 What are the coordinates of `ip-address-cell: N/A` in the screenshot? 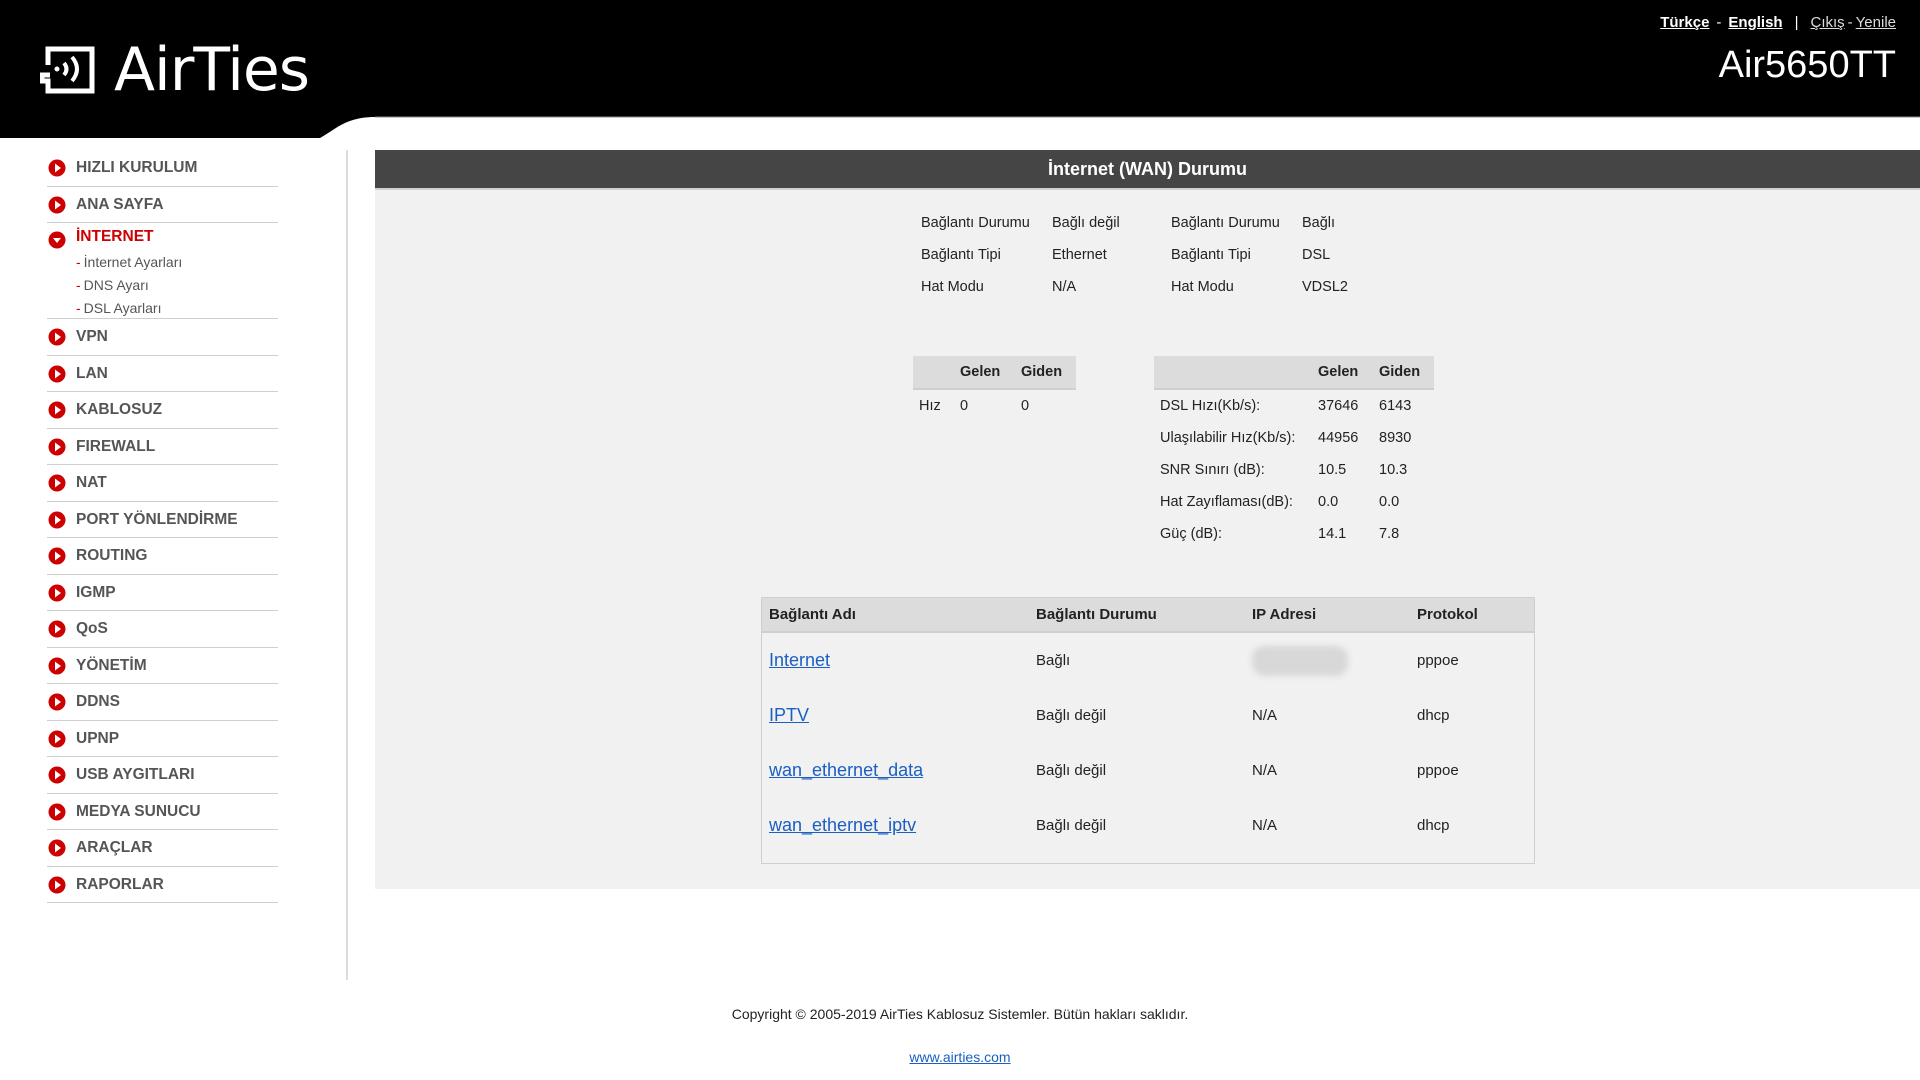 It's located at (1327, 825).